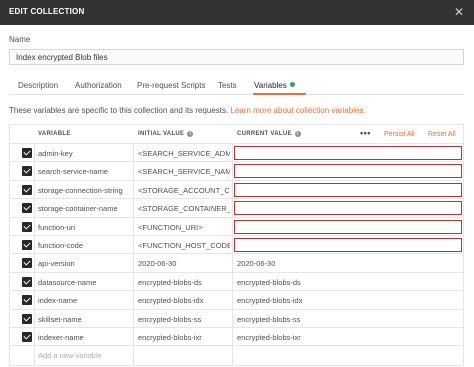 The width and height of the screenshot is (474, 367). What do you see at coordinates (85, 227) in the screenshot?
I see `variable-key: function-uri` at bounding box center [85, 227].